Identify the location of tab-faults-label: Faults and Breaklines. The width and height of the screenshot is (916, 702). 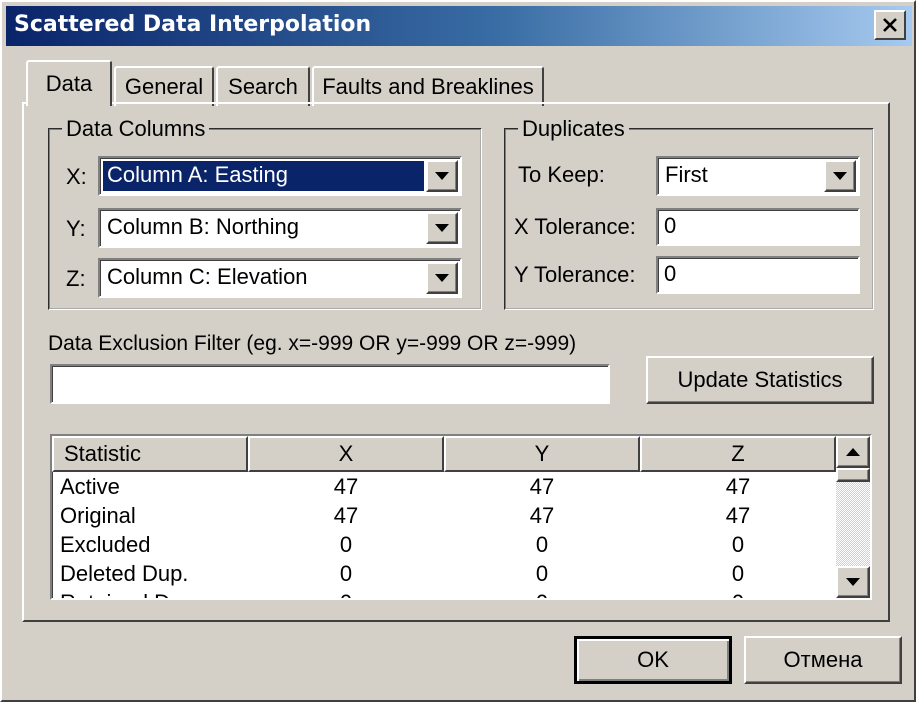
(428, 86).